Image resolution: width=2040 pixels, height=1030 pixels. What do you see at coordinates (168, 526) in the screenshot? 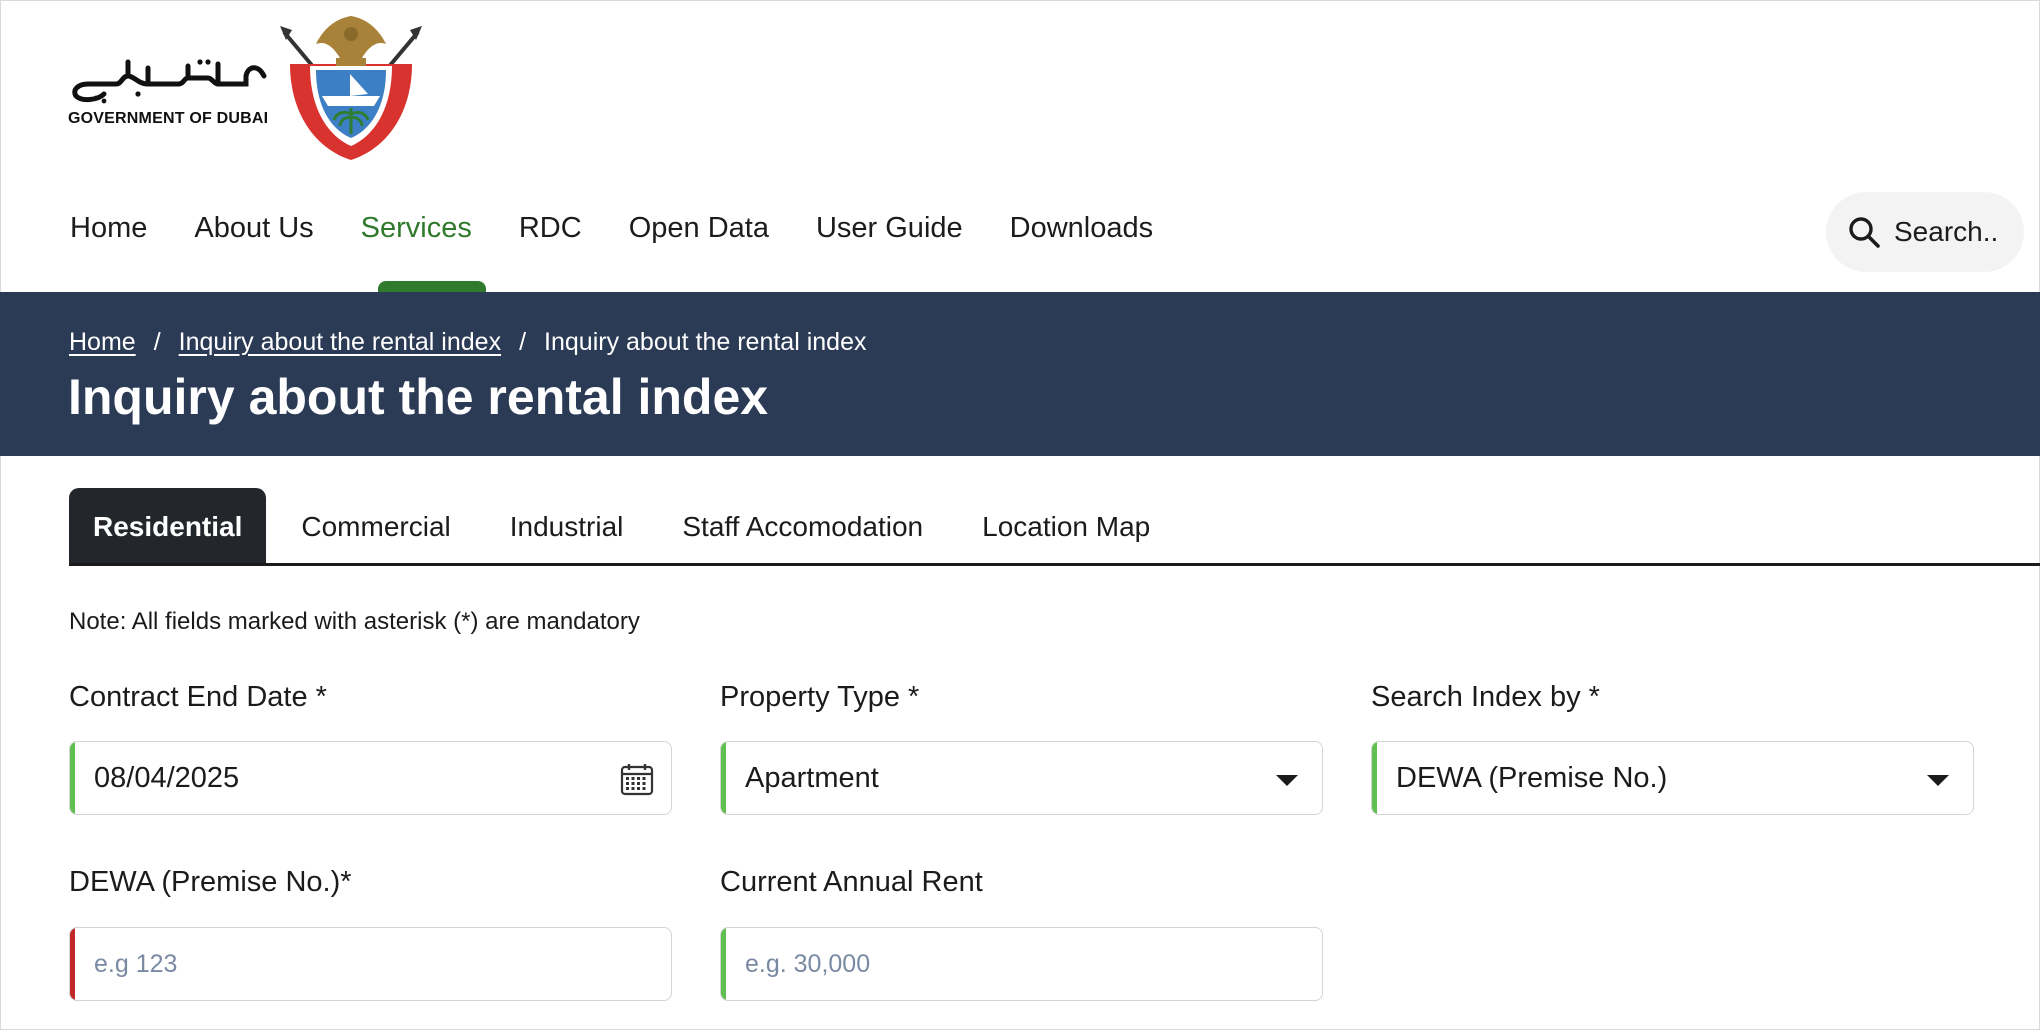
I see `tab-residential: Residential` at bounding box center [168, 526].